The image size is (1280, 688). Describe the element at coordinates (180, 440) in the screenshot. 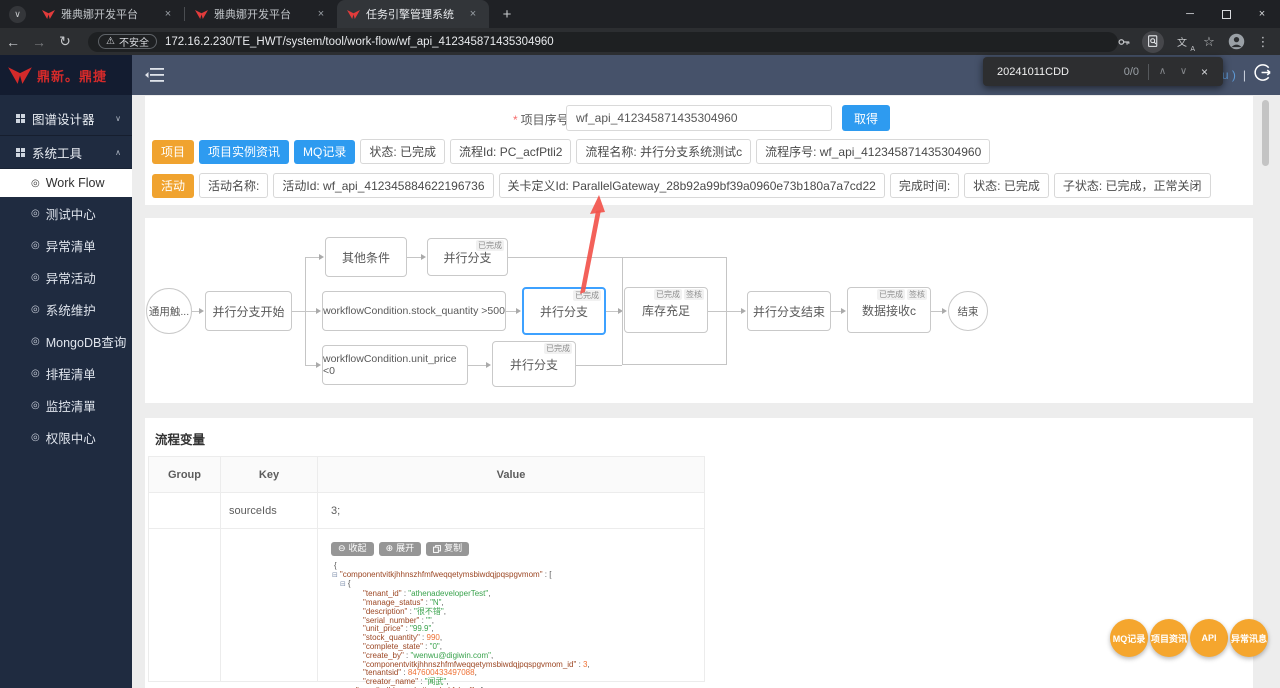

I see `variables-title: 流程变量` at that location.